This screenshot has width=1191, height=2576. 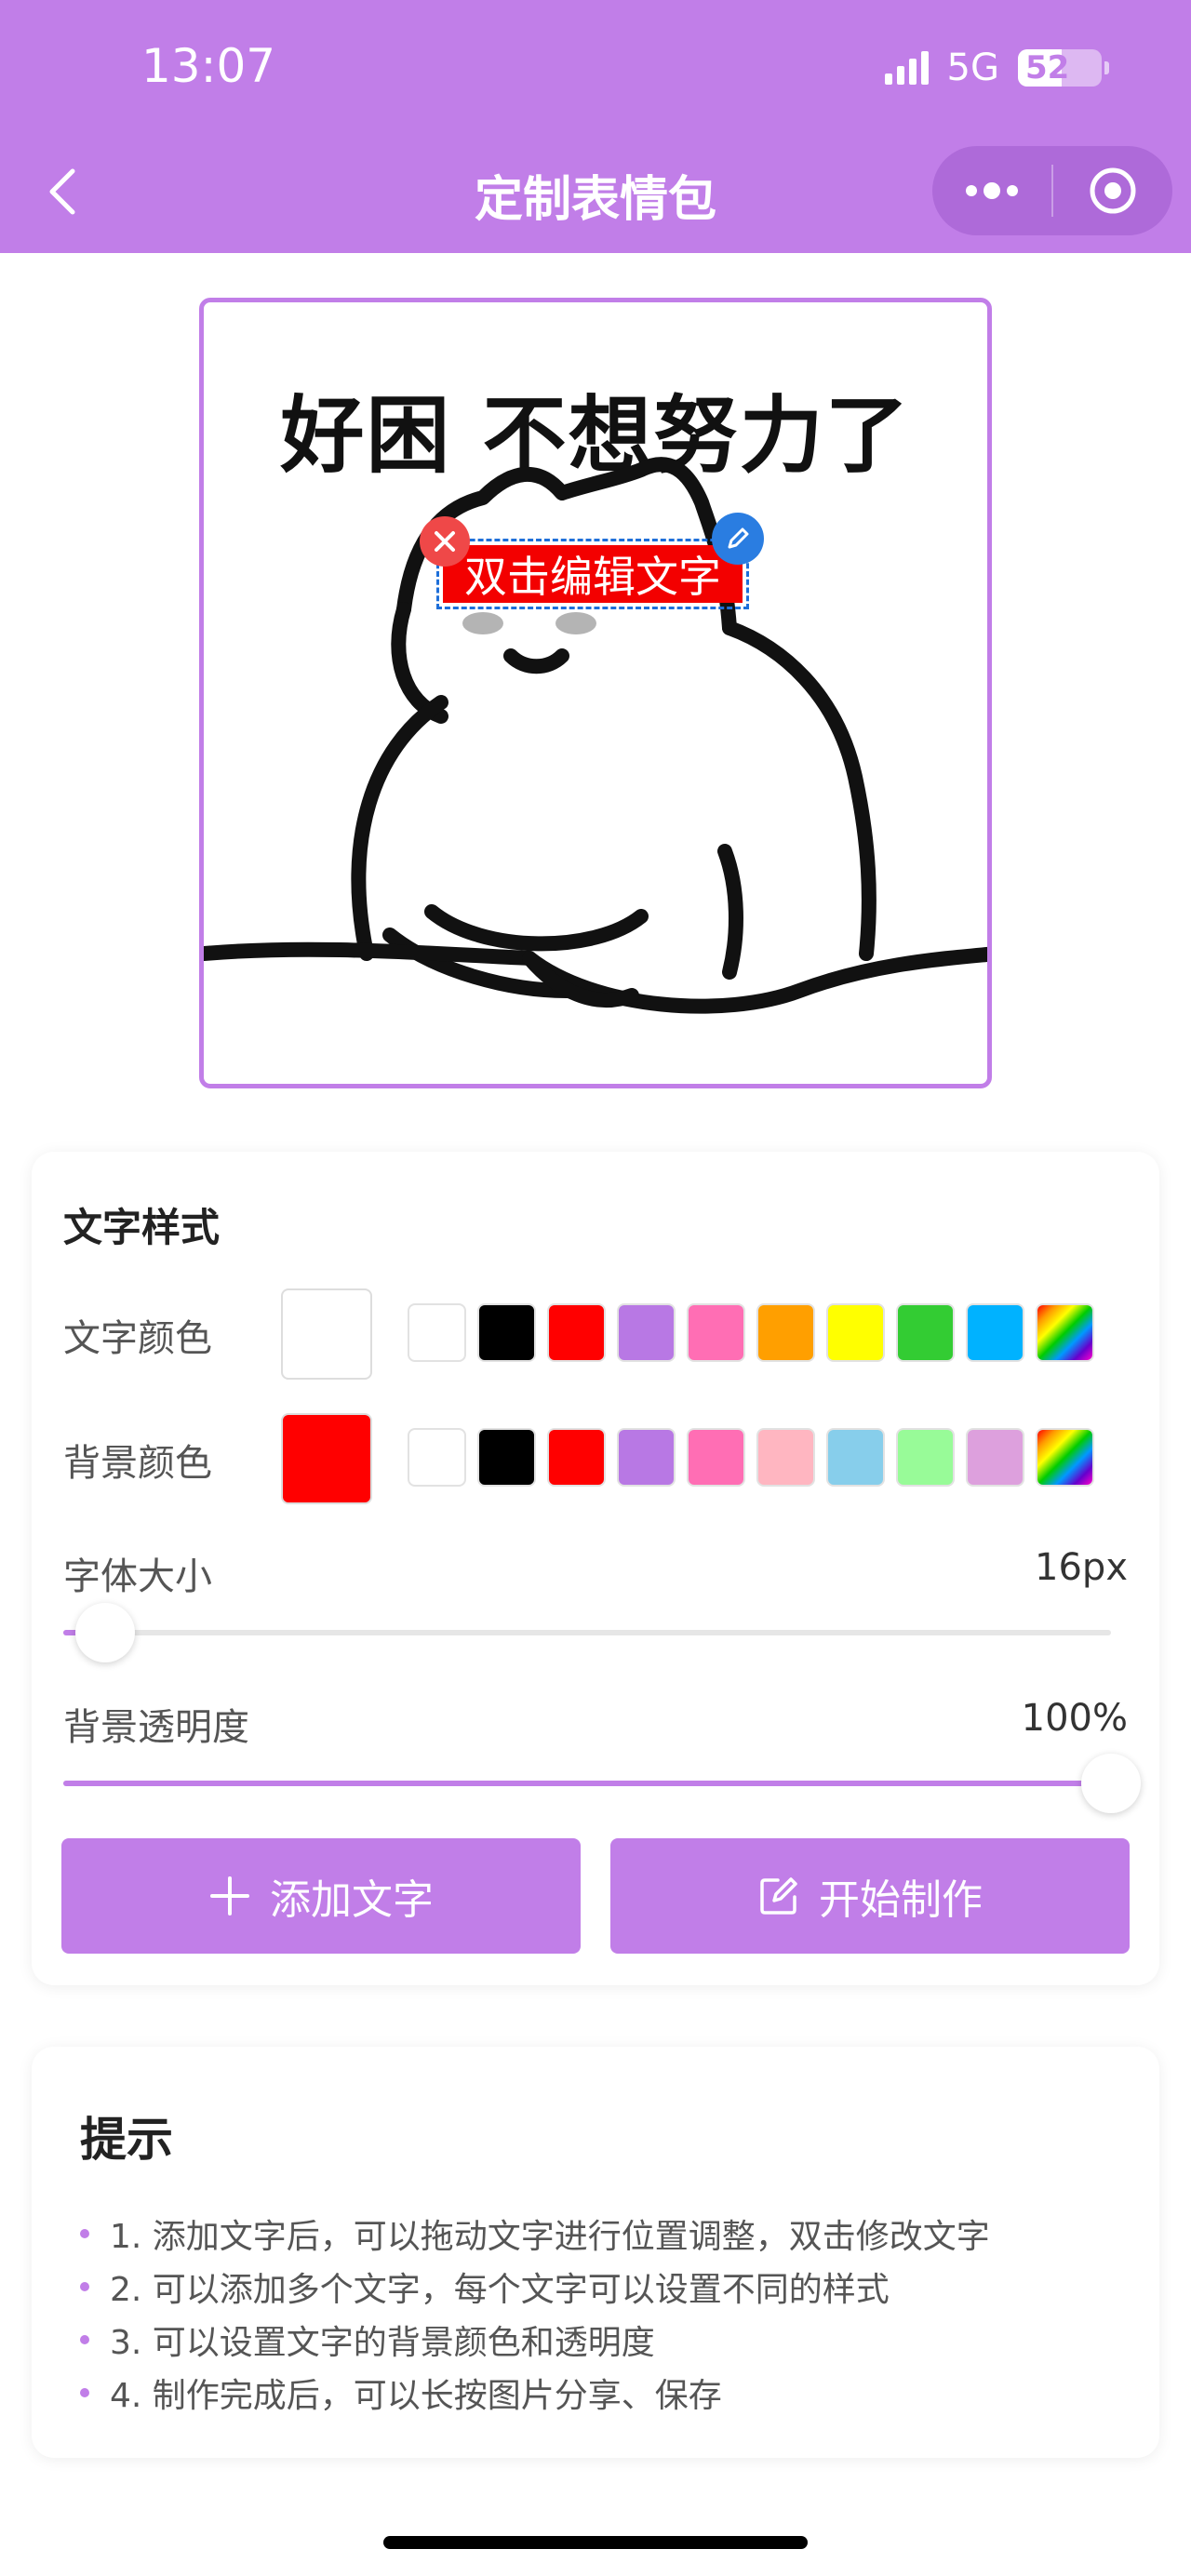 I want to click on more-dots-icon, so click(x=992, y=190).